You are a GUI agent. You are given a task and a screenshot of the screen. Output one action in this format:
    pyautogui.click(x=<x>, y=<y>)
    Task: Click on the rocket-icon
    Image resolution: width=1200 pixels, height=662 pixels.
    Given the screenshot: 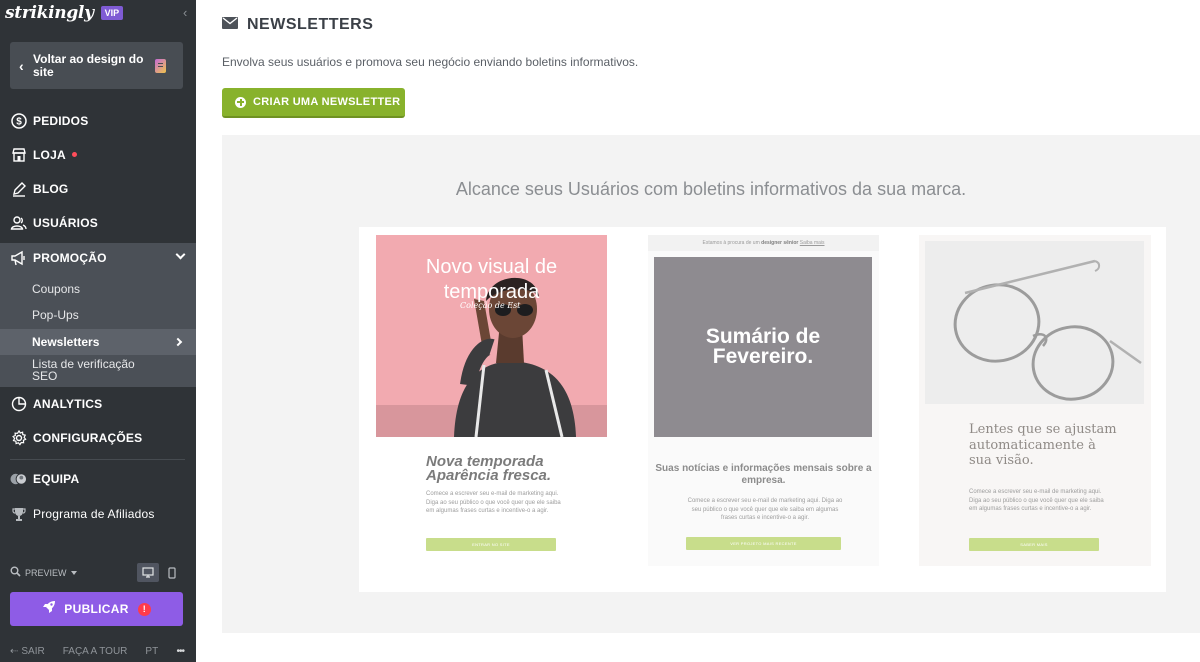 What is the action you would take?
    pyautogui.click(x=49, y=609)
    